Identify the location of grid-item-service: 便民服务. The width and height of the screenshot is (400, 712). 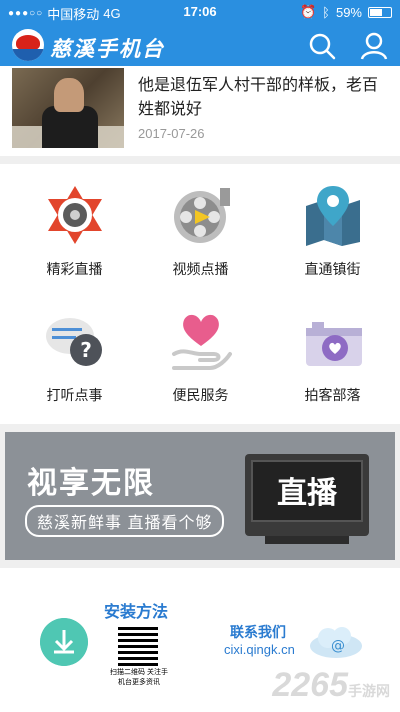
(200, 350).